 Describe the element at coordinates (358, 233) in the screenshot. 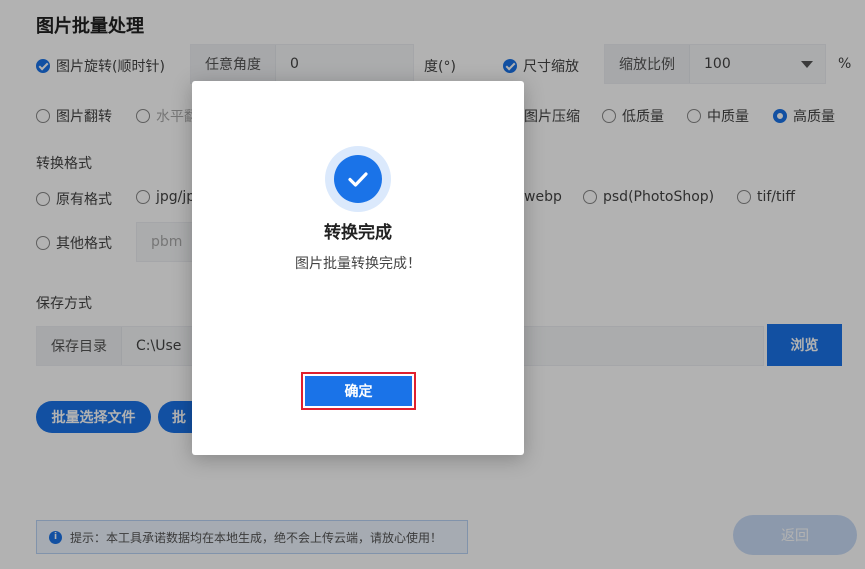

I see `dialog-title: 转换完成` at that location.